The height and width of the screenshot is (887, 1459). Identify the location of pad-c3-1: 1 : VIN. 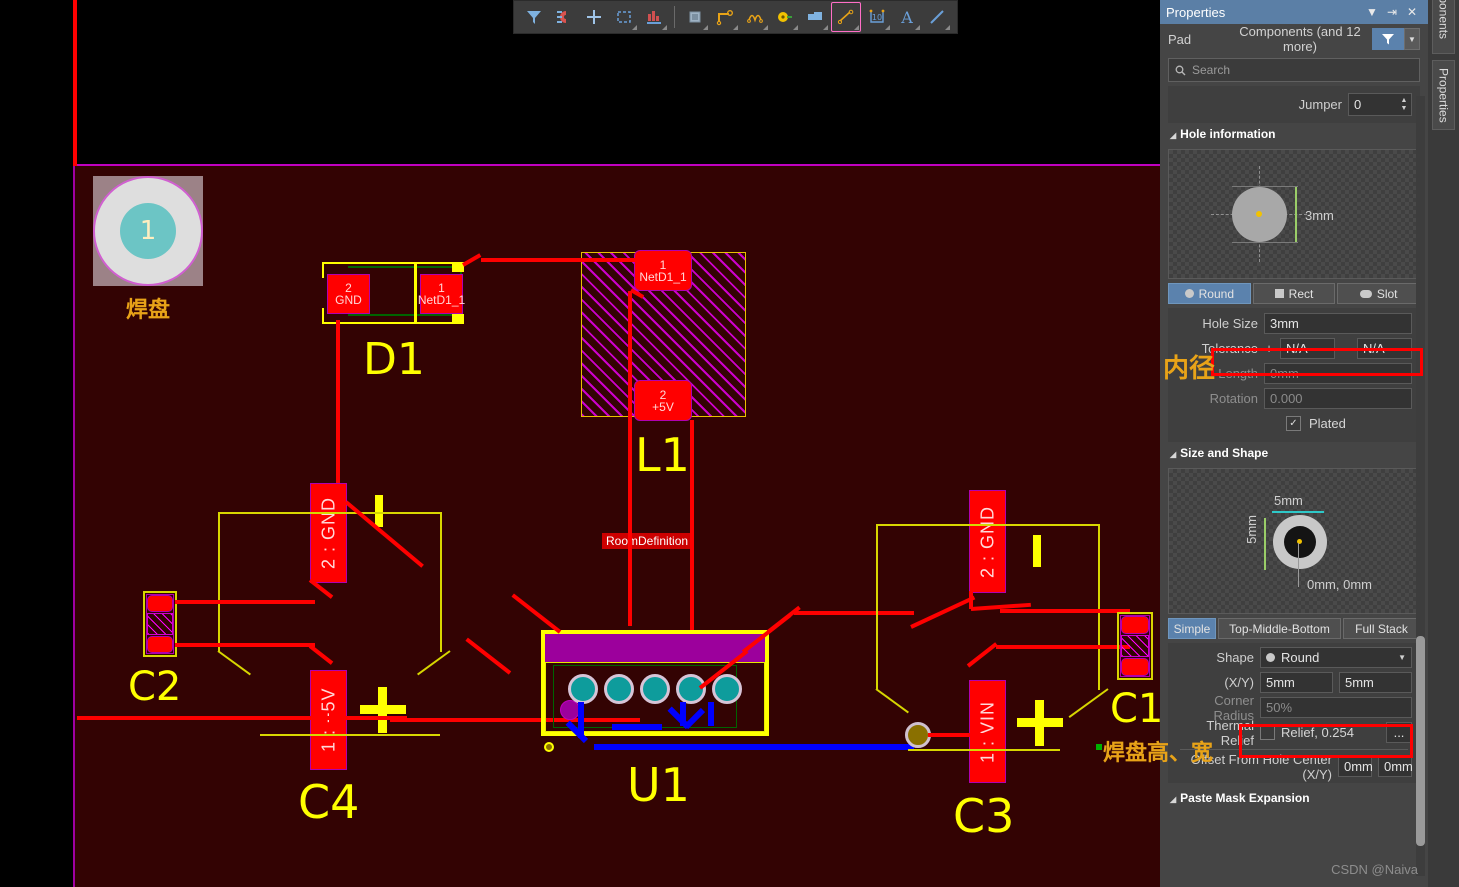
(987, 731).